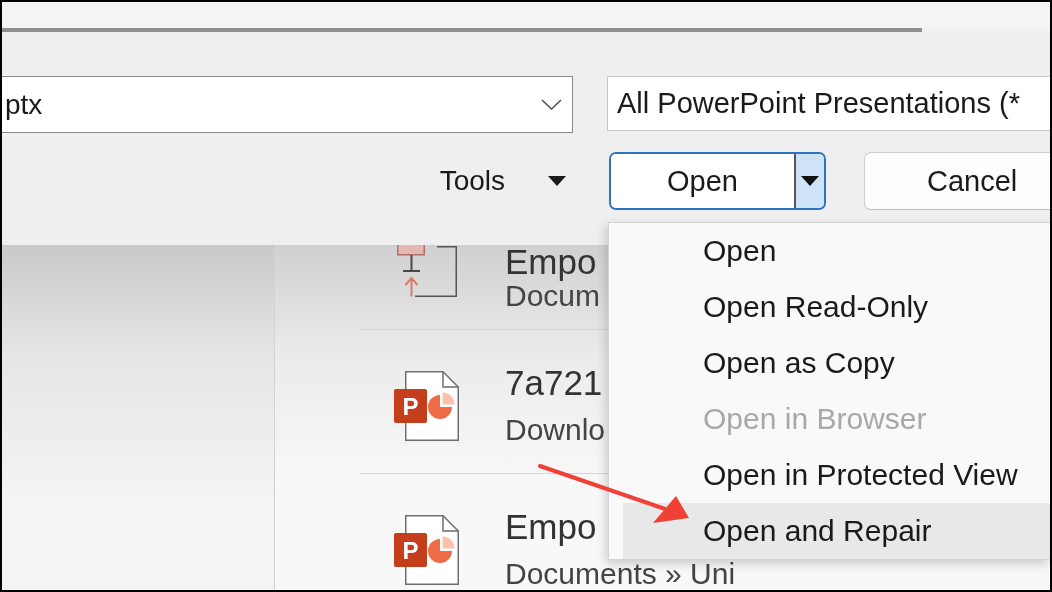 The image size is (1052, 592). I want to click on file-name: 7a721, so click(555, 383).